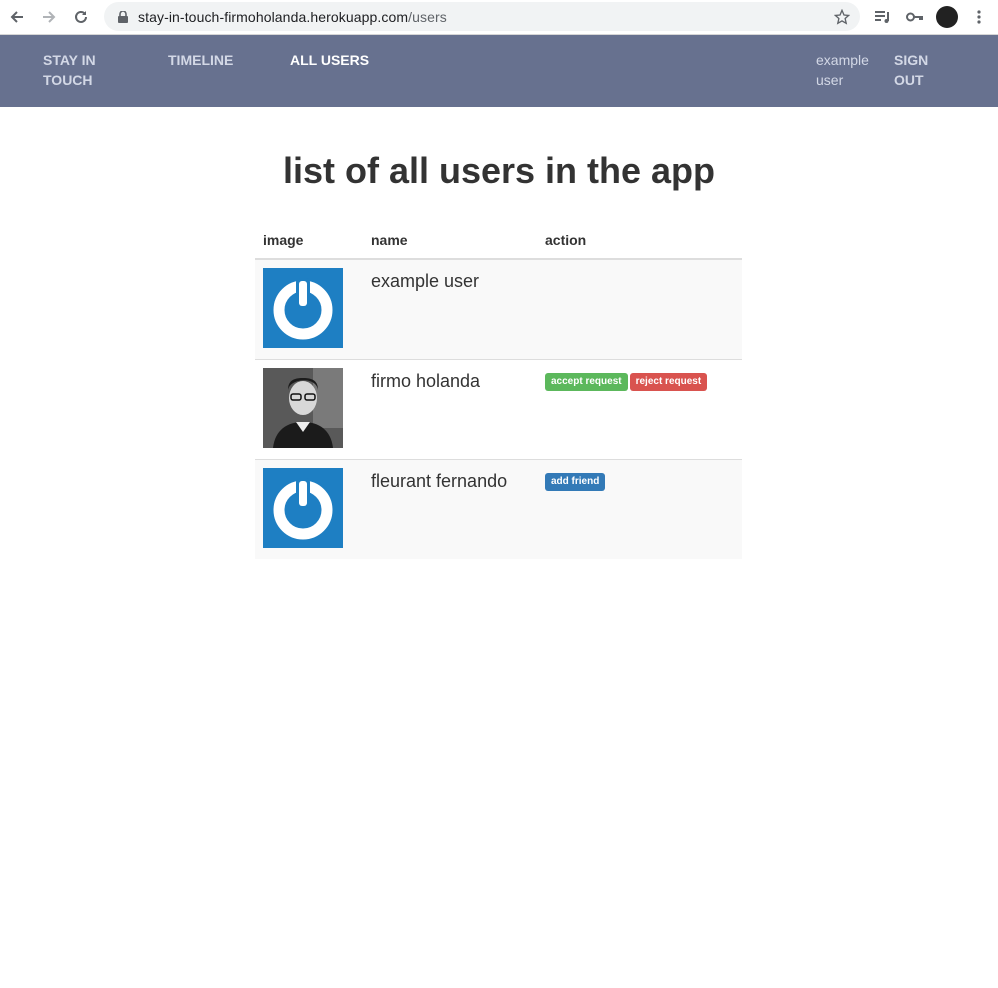  Describe the element at coordinates (915, 17) in the screenshot. I see `key-icon` at that location.